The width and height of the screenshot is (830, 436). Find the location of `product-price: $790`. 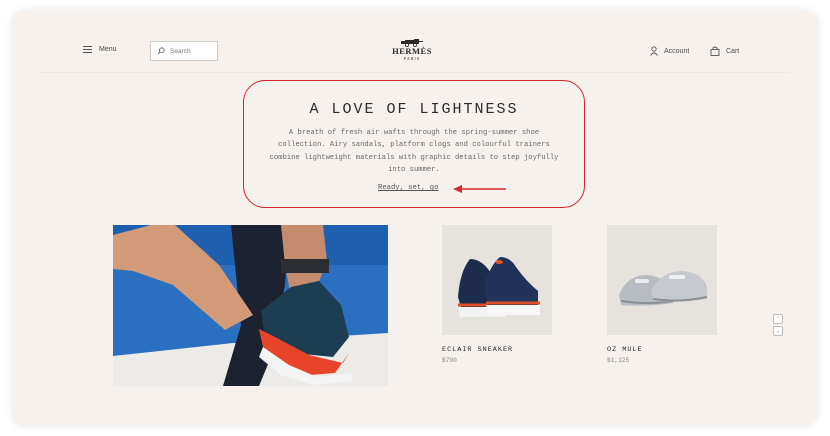

product-price: $790 is located at coordinates (449, 360).